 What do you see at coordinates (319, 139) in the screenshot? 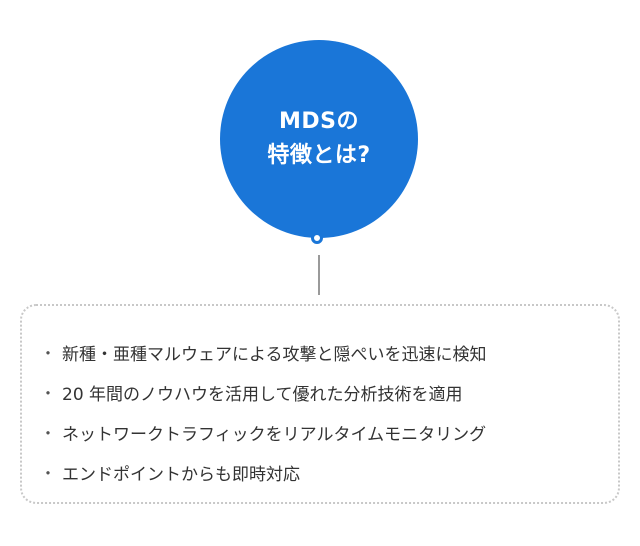
I see `mds-title-badge: MDSの 特徴とは?` at bounding box center [319, 139].